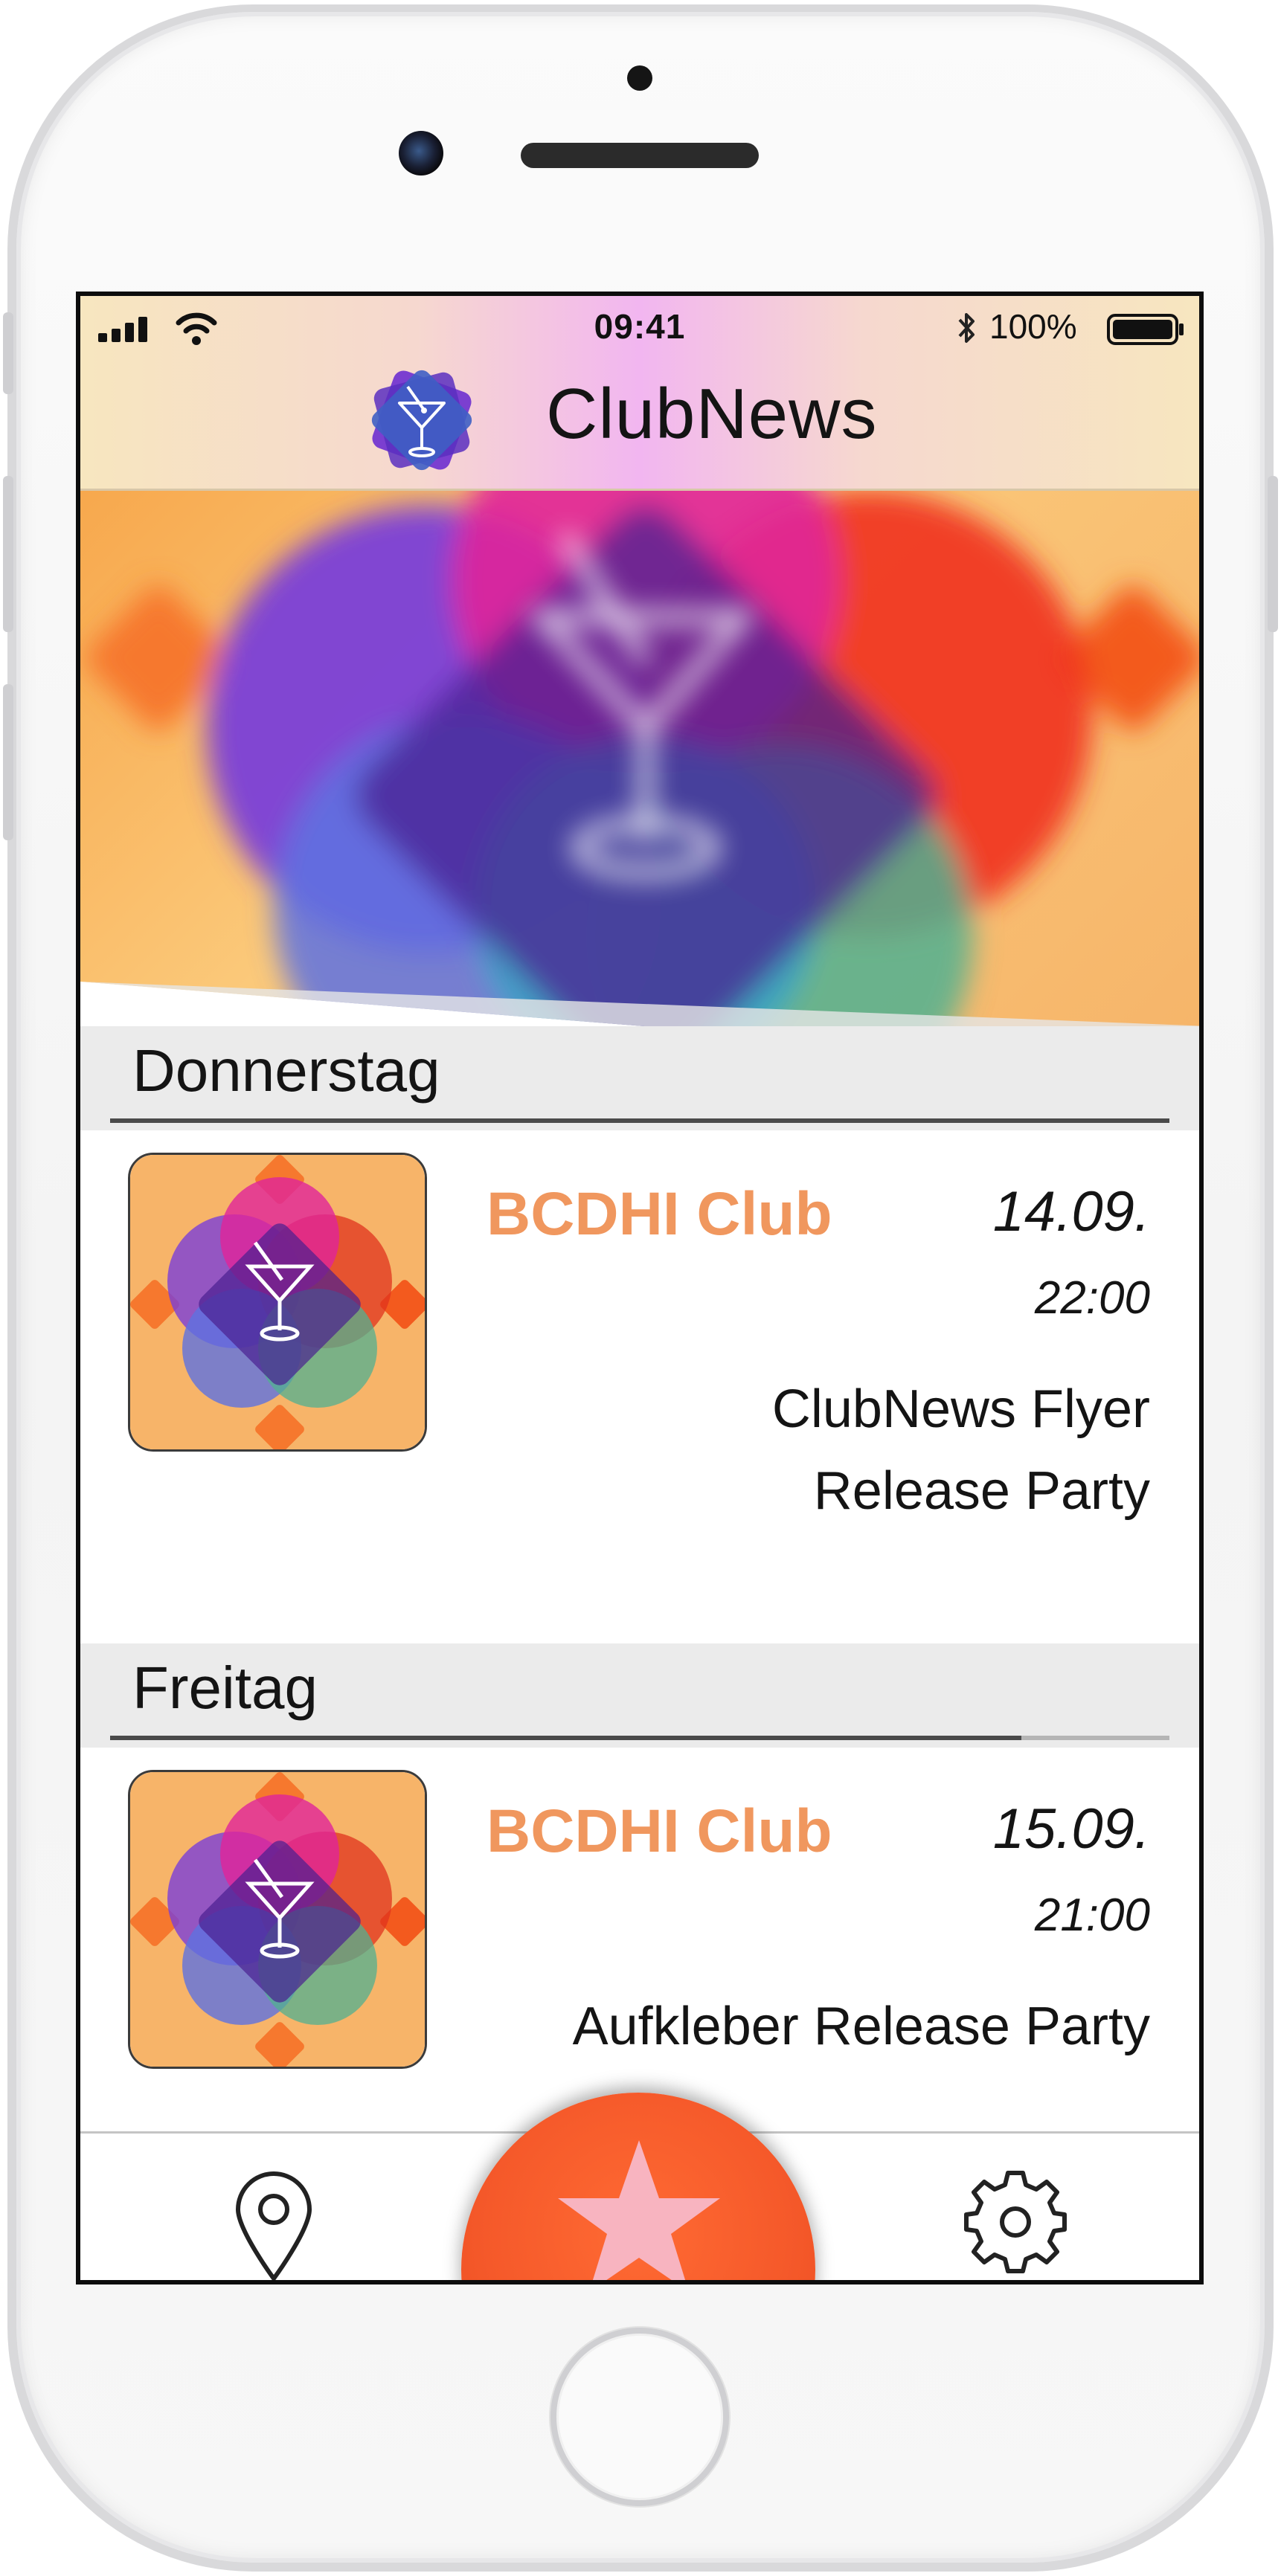 This screenshot has width=1281, height=2576. What do you see at coordinates (286, 1070) in the screenshot?
I see `day-title: Donnerstag` at bounding box center [286, 1070].